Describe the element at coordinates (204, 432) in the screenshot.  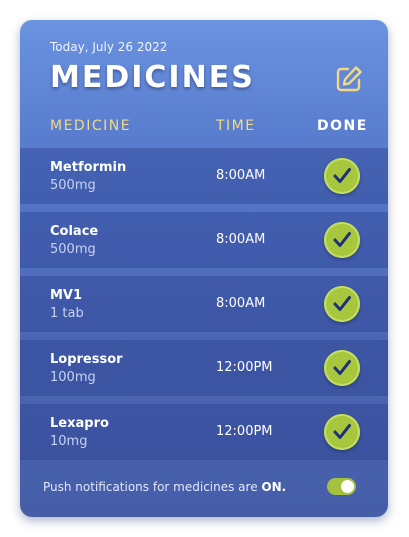
I see `medicine-row: Lexapro 10mg 12:00PM` at that location.